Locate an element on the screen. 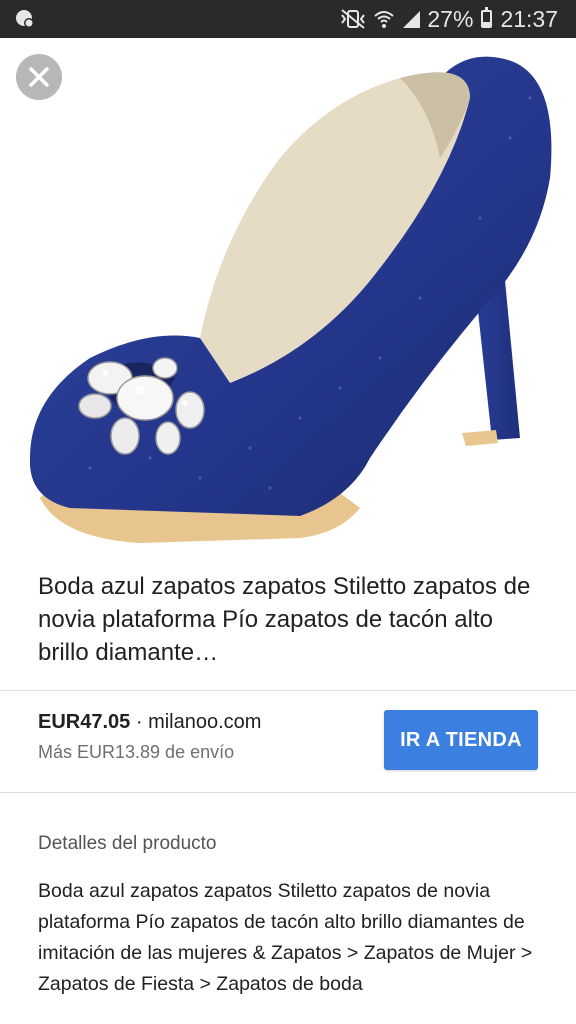 This screenshot has height=1024, width=576. details-heading: Detalles del producto is located at coordinates (127, 843).